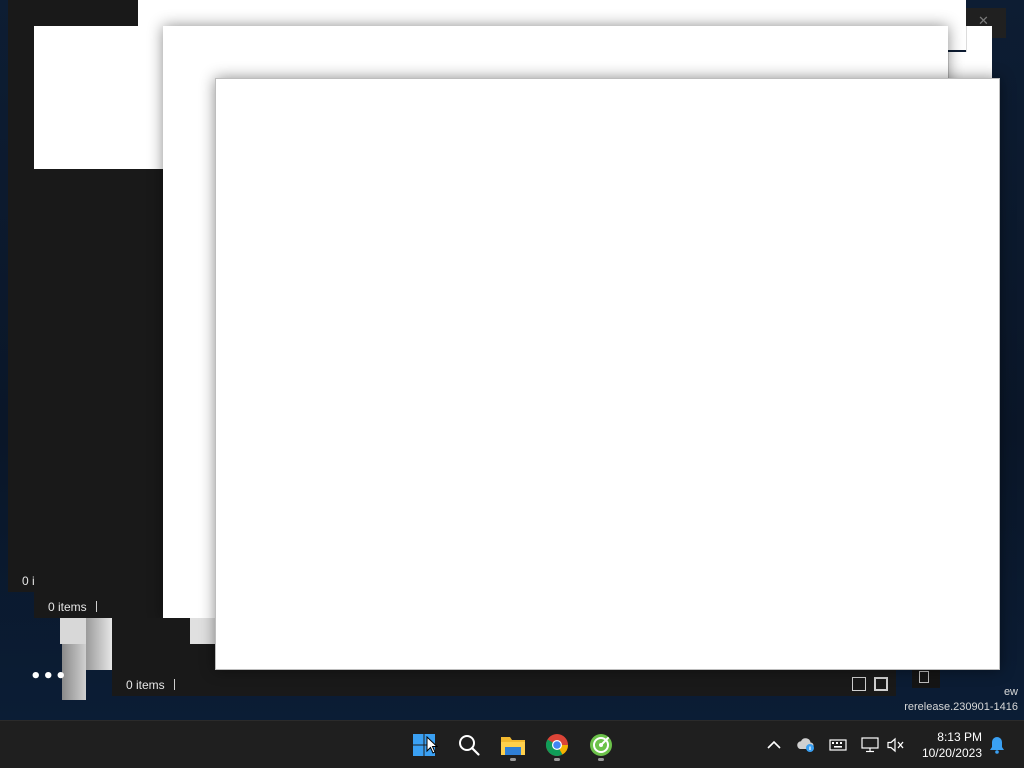  I want to click on taskbar: 8:13 PM 10/20/2023, so click(512, 744).